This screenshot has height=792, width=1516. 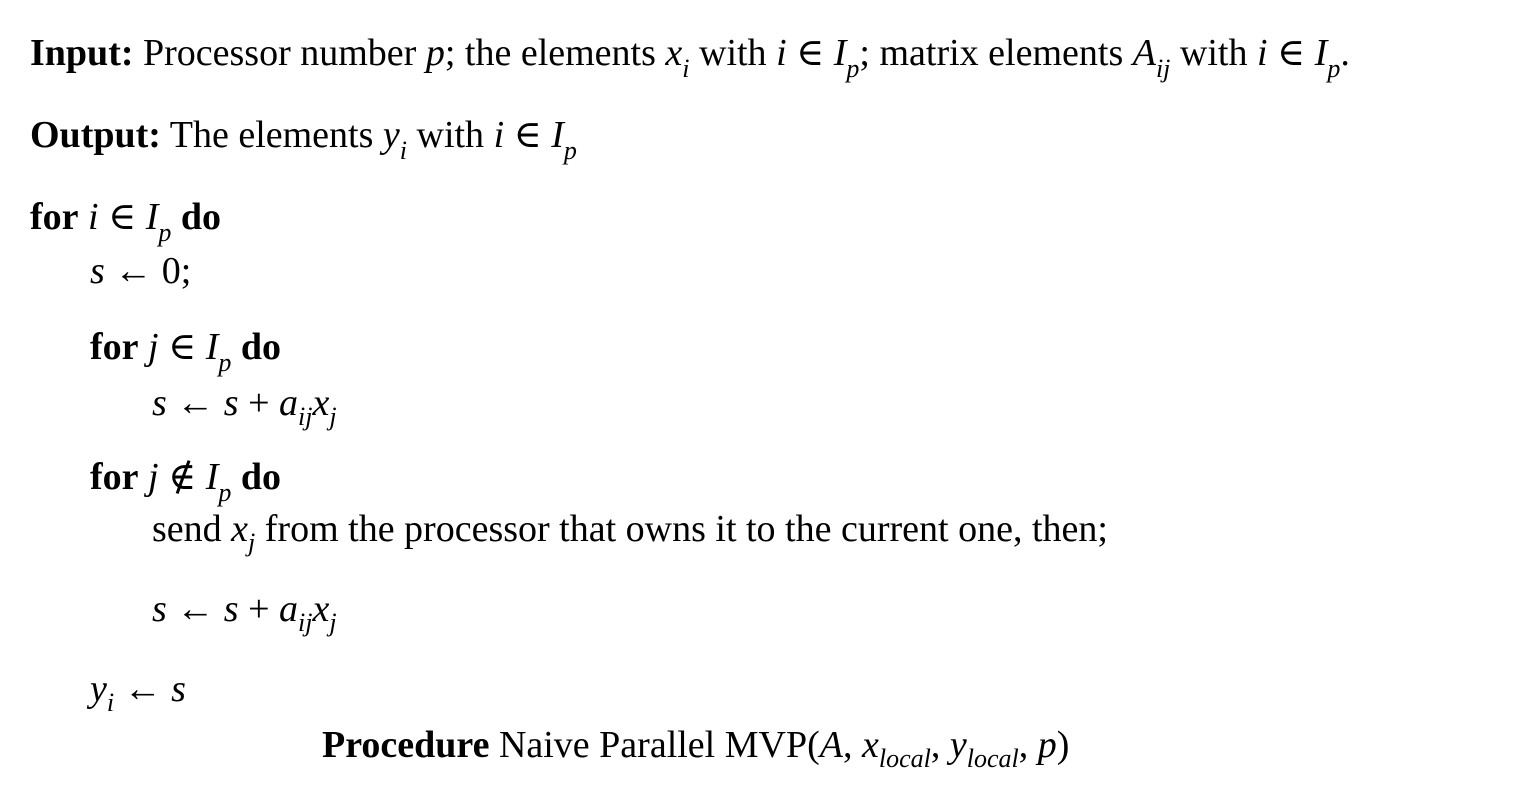 I want to click on input-text: Processor number, so click(x=280, y=53).